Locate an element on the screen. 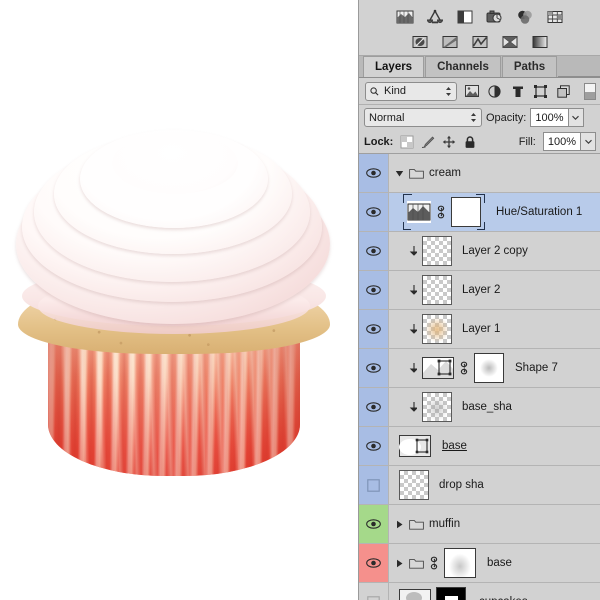 This screenshot has width=600, height=600. layer-name-drop-sha: drop sha is located at coordinates (461, 485).